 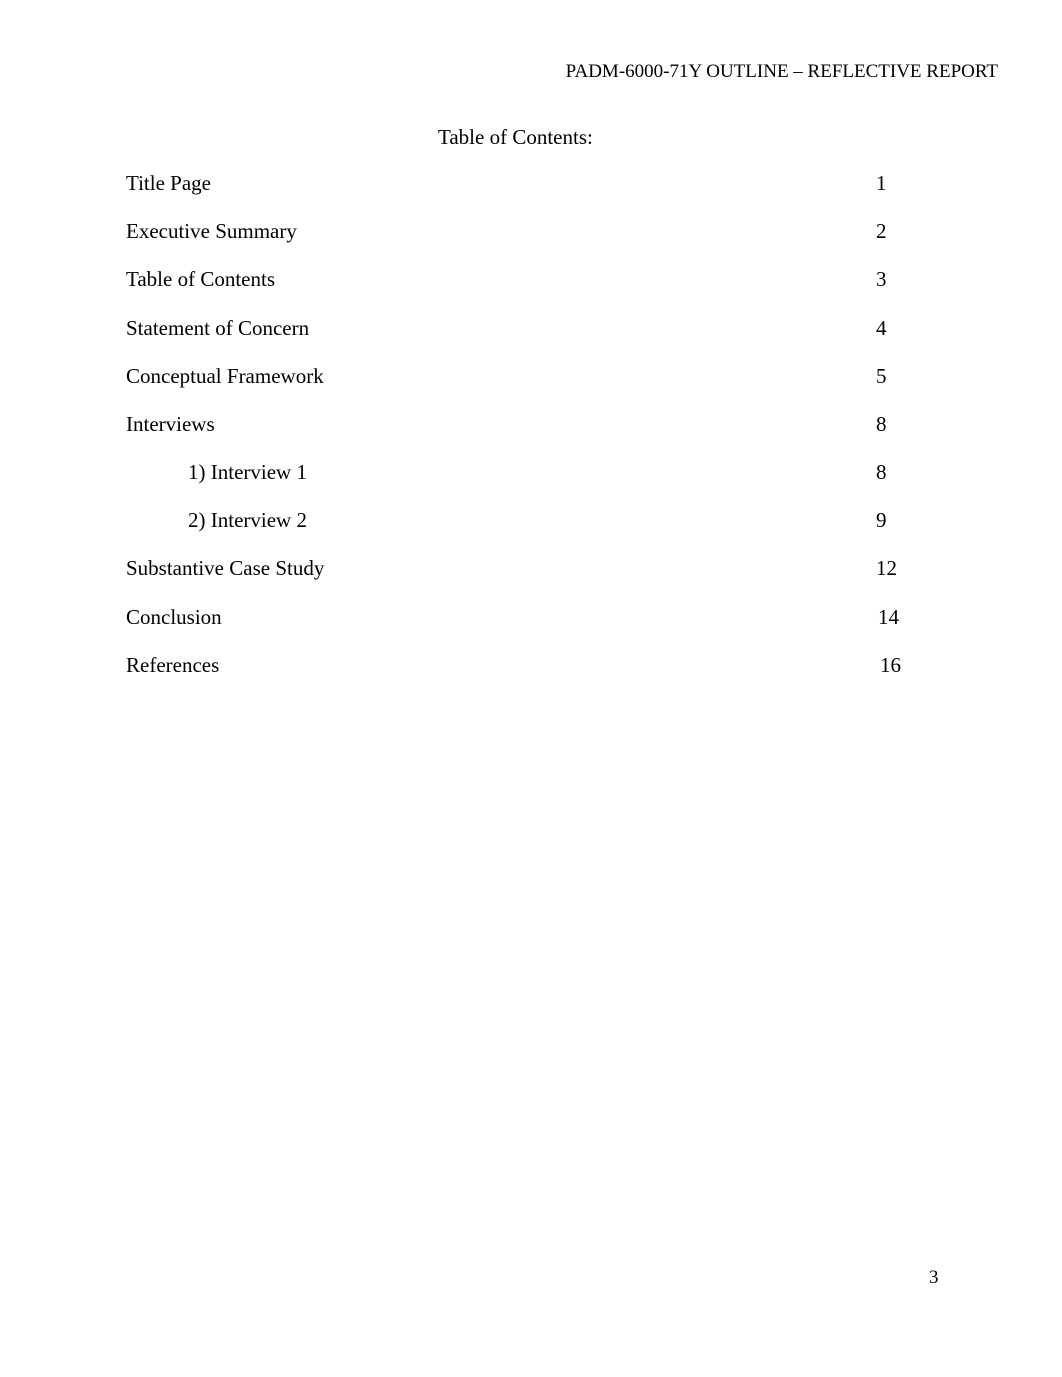 What do you see at coordinates (531, 618) in the screenshot?
I see `toc-entry-conclusion: Conclusion 14` at bounding box center [531, 618].